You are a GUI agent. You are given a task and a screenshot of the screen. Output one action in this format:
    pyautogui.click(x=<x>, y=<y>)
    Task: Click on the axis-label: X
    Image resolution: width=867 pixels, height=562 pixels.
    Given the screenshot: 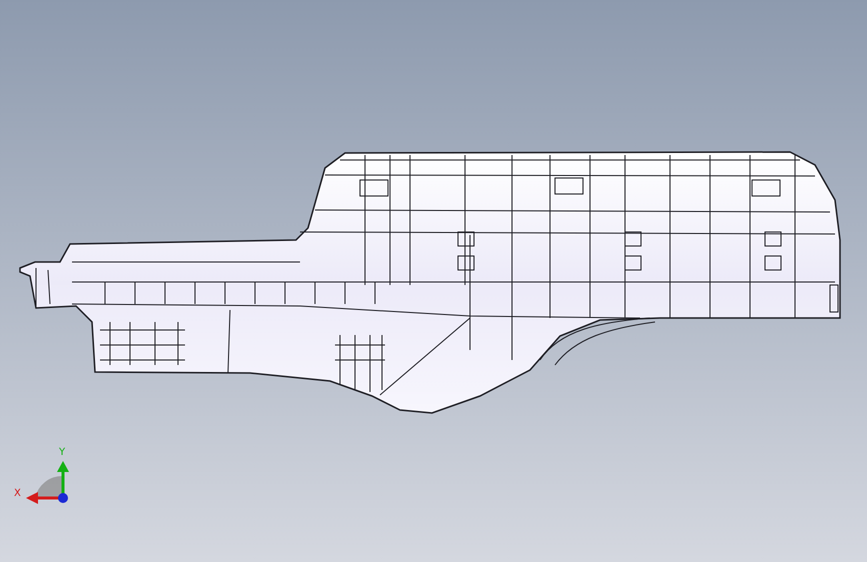 What is the action you would take?
    pyautogui.click(x=17, y=493)
    